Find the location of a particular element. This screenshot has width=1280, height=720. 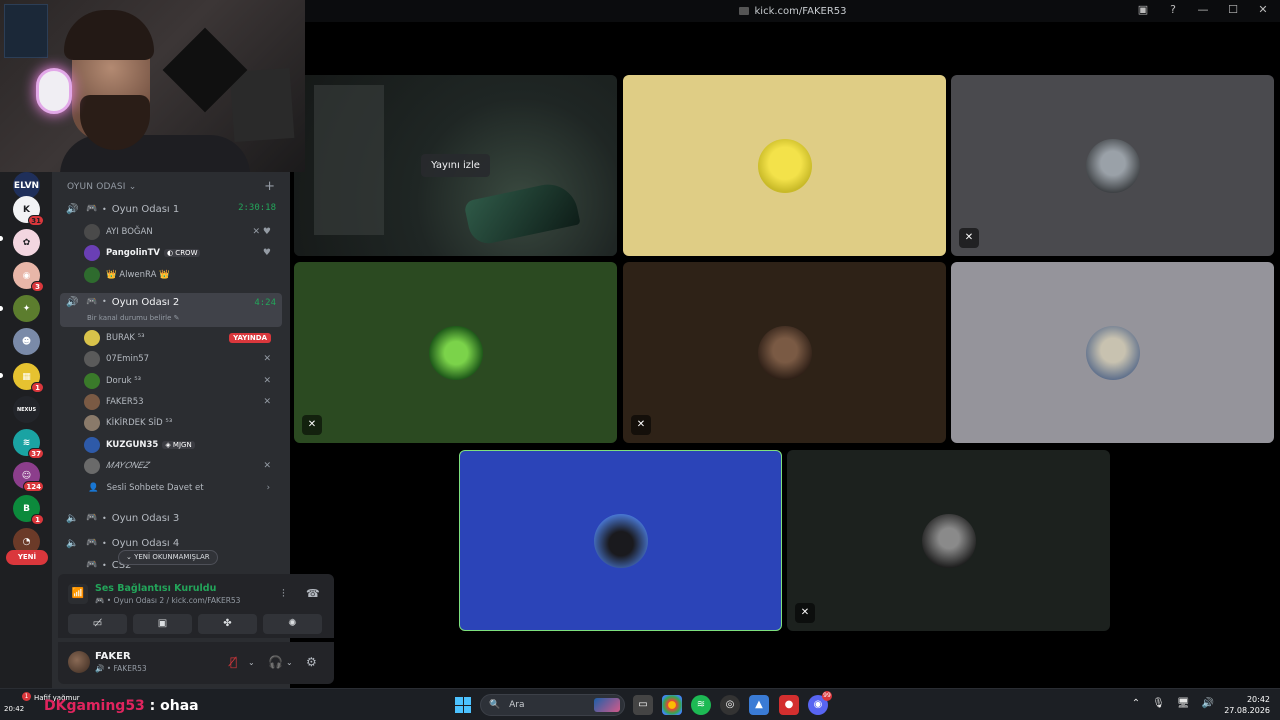

speaker-icon: 🔊 is located at coordinates (72, 209).